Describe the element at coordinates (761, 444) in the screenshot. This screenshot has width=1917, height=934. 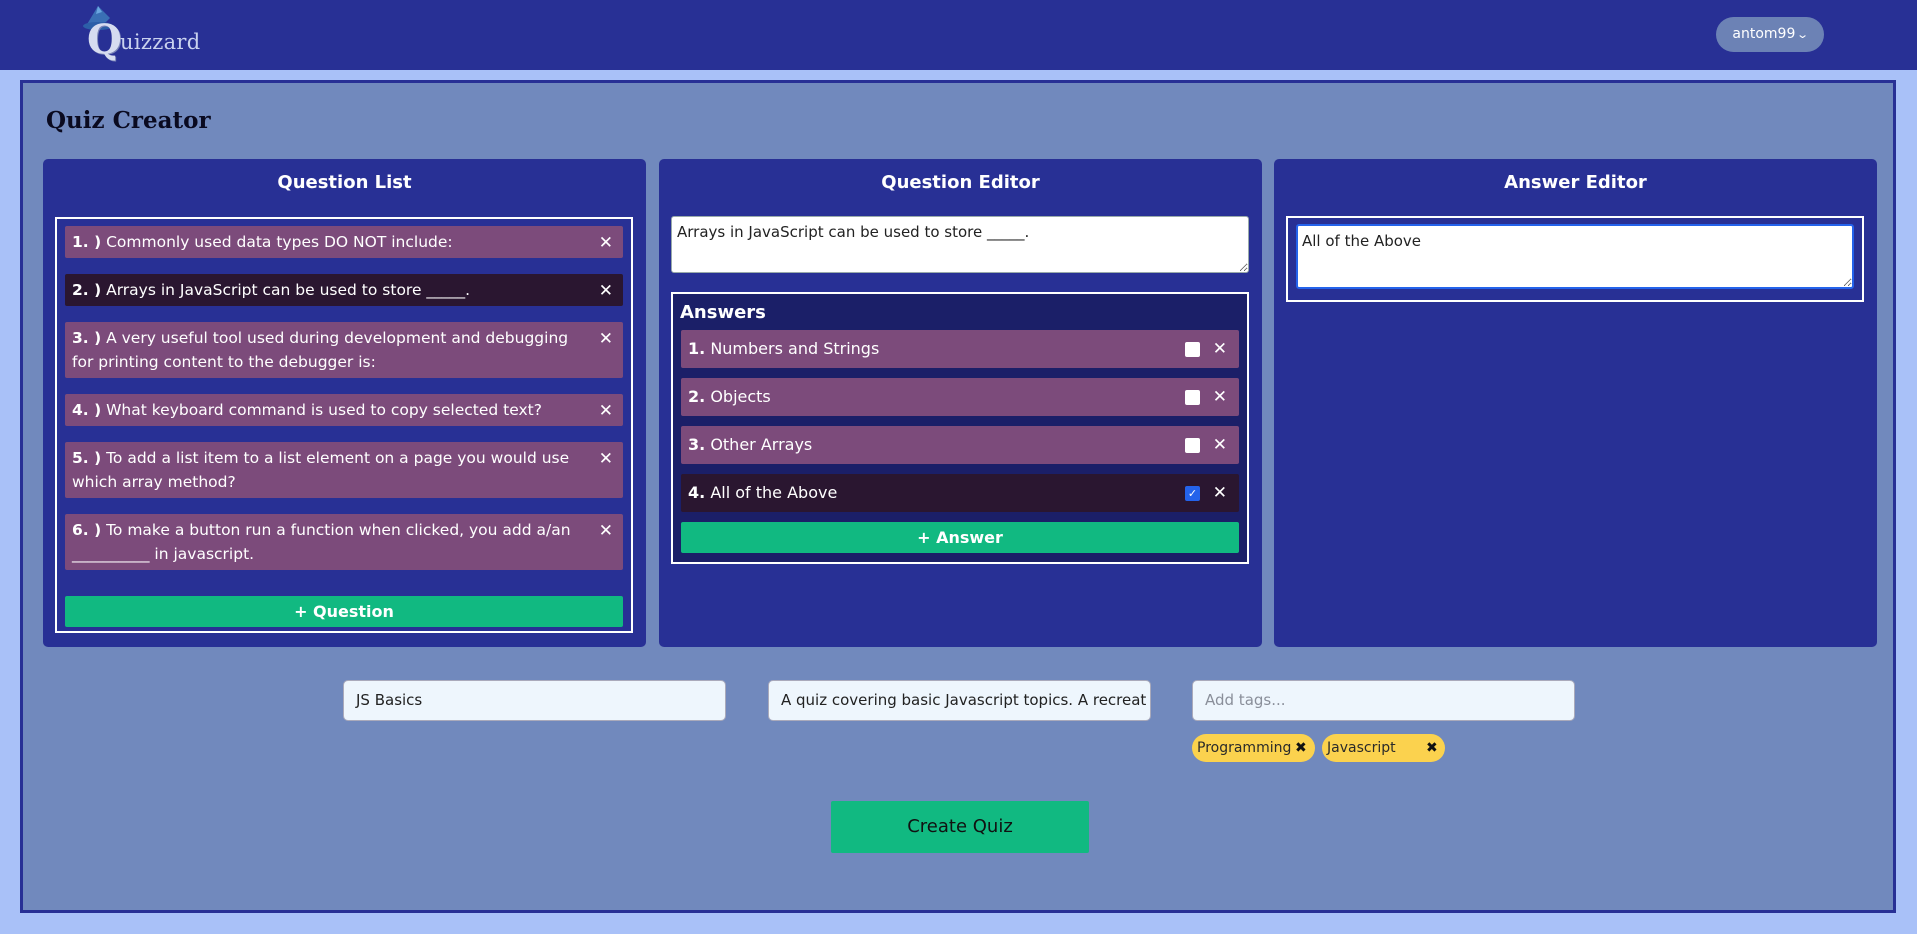
I see `answer-text: Other Arrays` at that location.